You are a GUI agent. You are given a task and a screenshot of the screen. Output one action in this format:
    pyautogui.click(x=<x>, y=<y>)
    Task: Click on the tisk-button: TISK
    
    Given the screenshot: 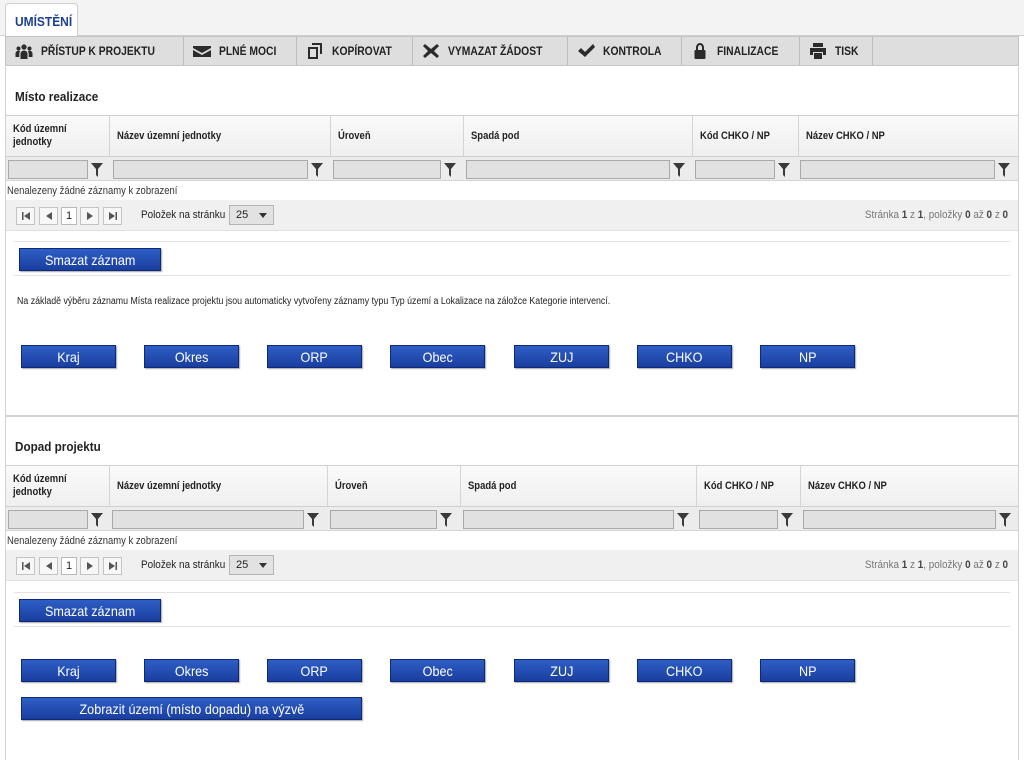 What is the action you would take?
    pyautogui.click(x=837, y=51)
    